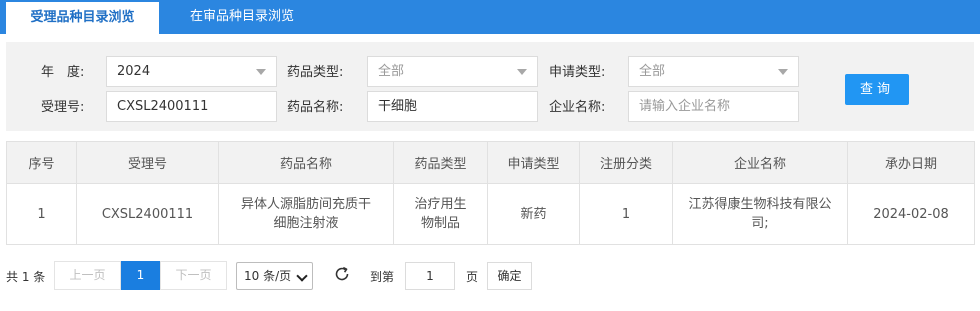 This screenshot has width=980, height=311. I want to click on next-page-button: 下一页, so click(193, 275).